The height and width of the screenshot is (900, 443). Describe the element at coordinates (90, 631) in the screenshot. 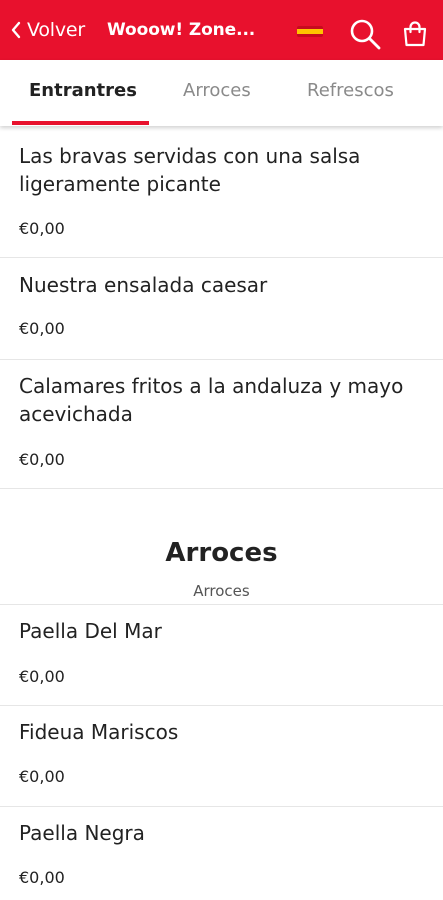

I see `item-name: Paella Del Mar` at that location.